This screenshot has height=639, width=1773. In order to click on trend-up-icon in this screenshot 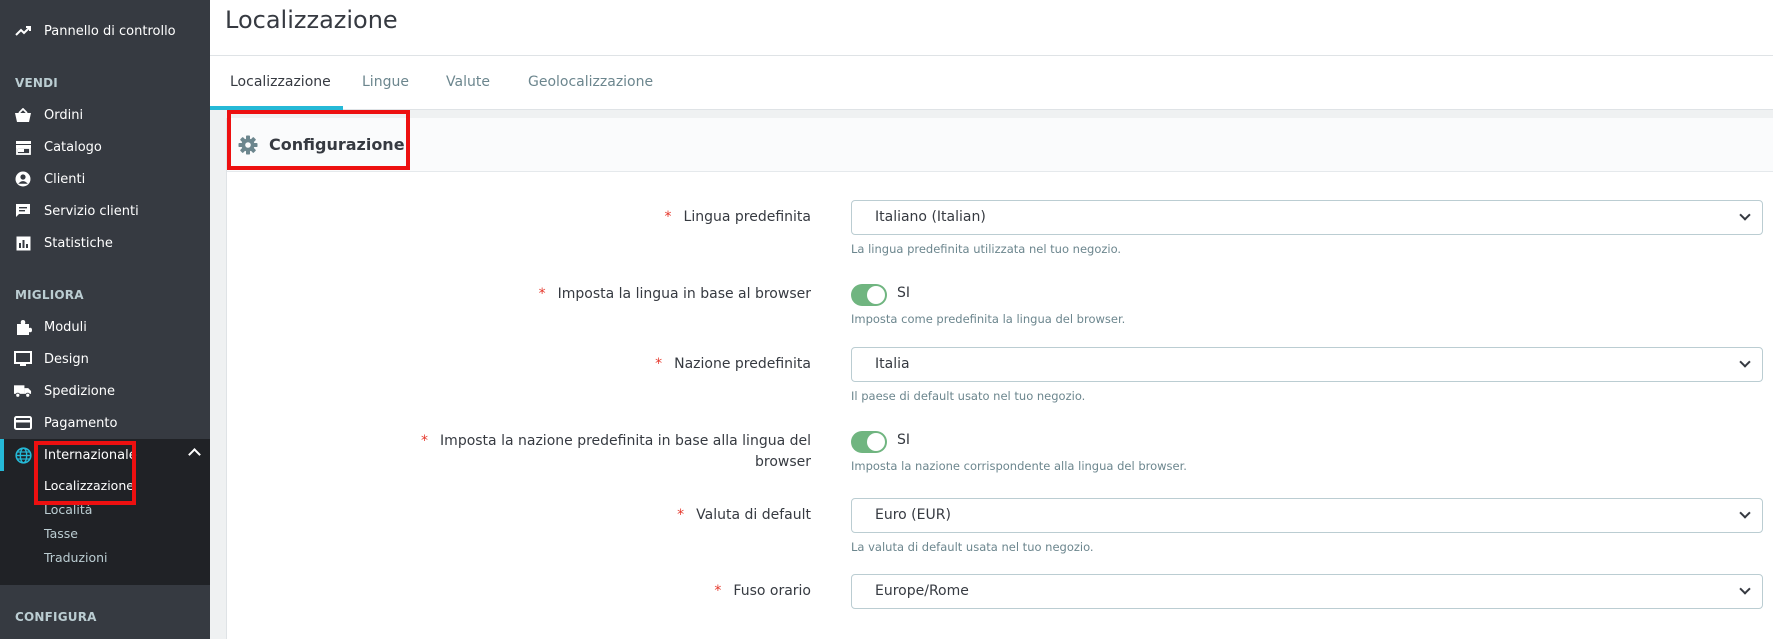, I will do `click(23, 31)`.